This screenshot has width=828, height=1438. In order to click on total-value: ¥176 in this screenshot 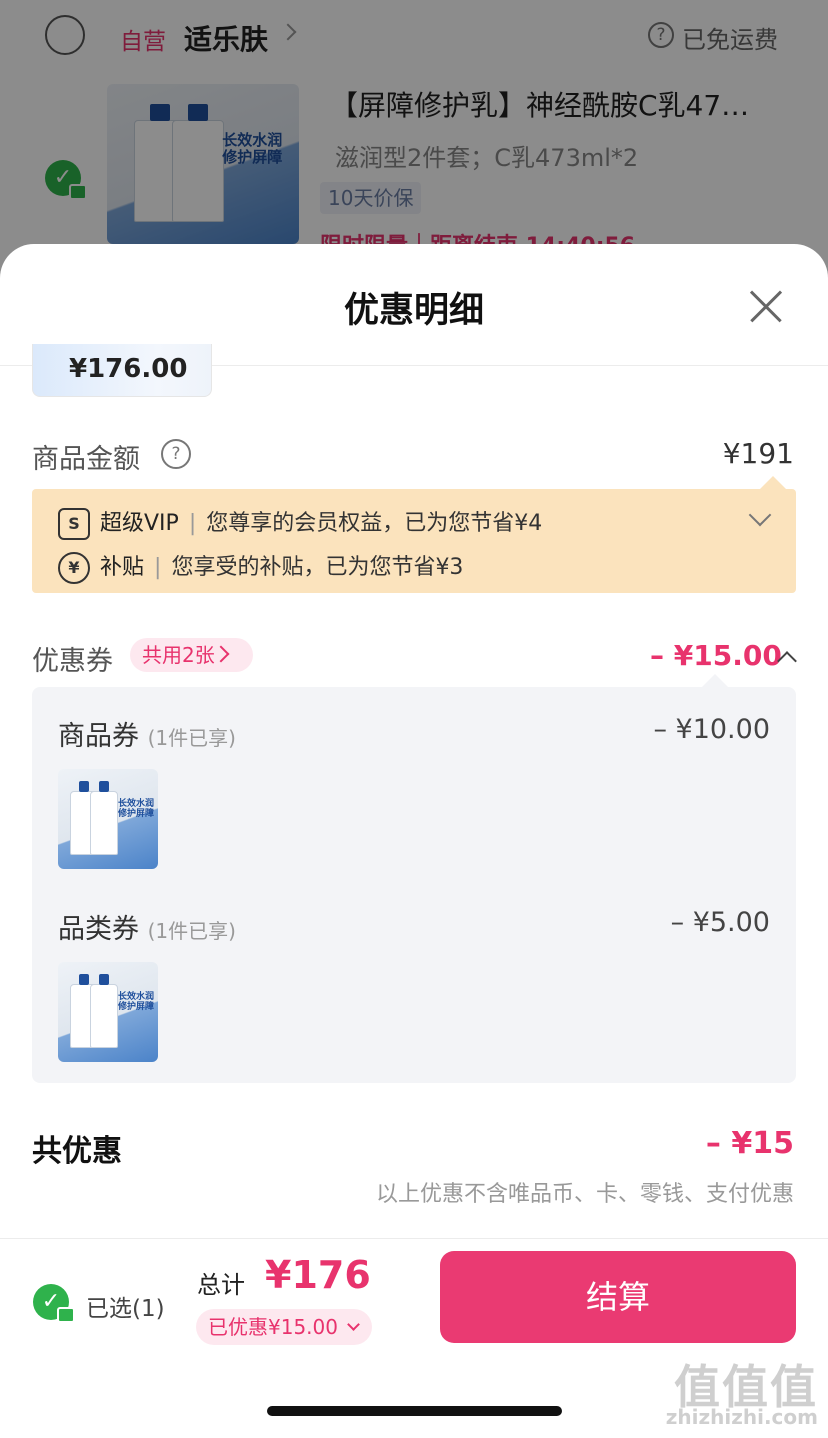, I will do `click(318, 1275)`.